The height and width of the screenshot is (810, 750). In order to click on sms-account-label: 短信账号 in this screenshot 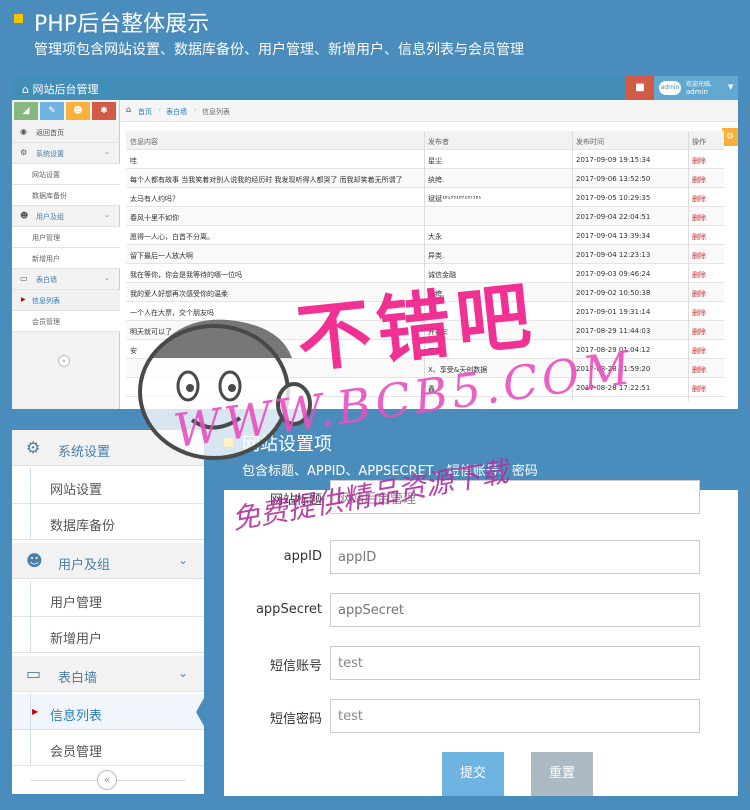, I will do `click(295, 666)`.